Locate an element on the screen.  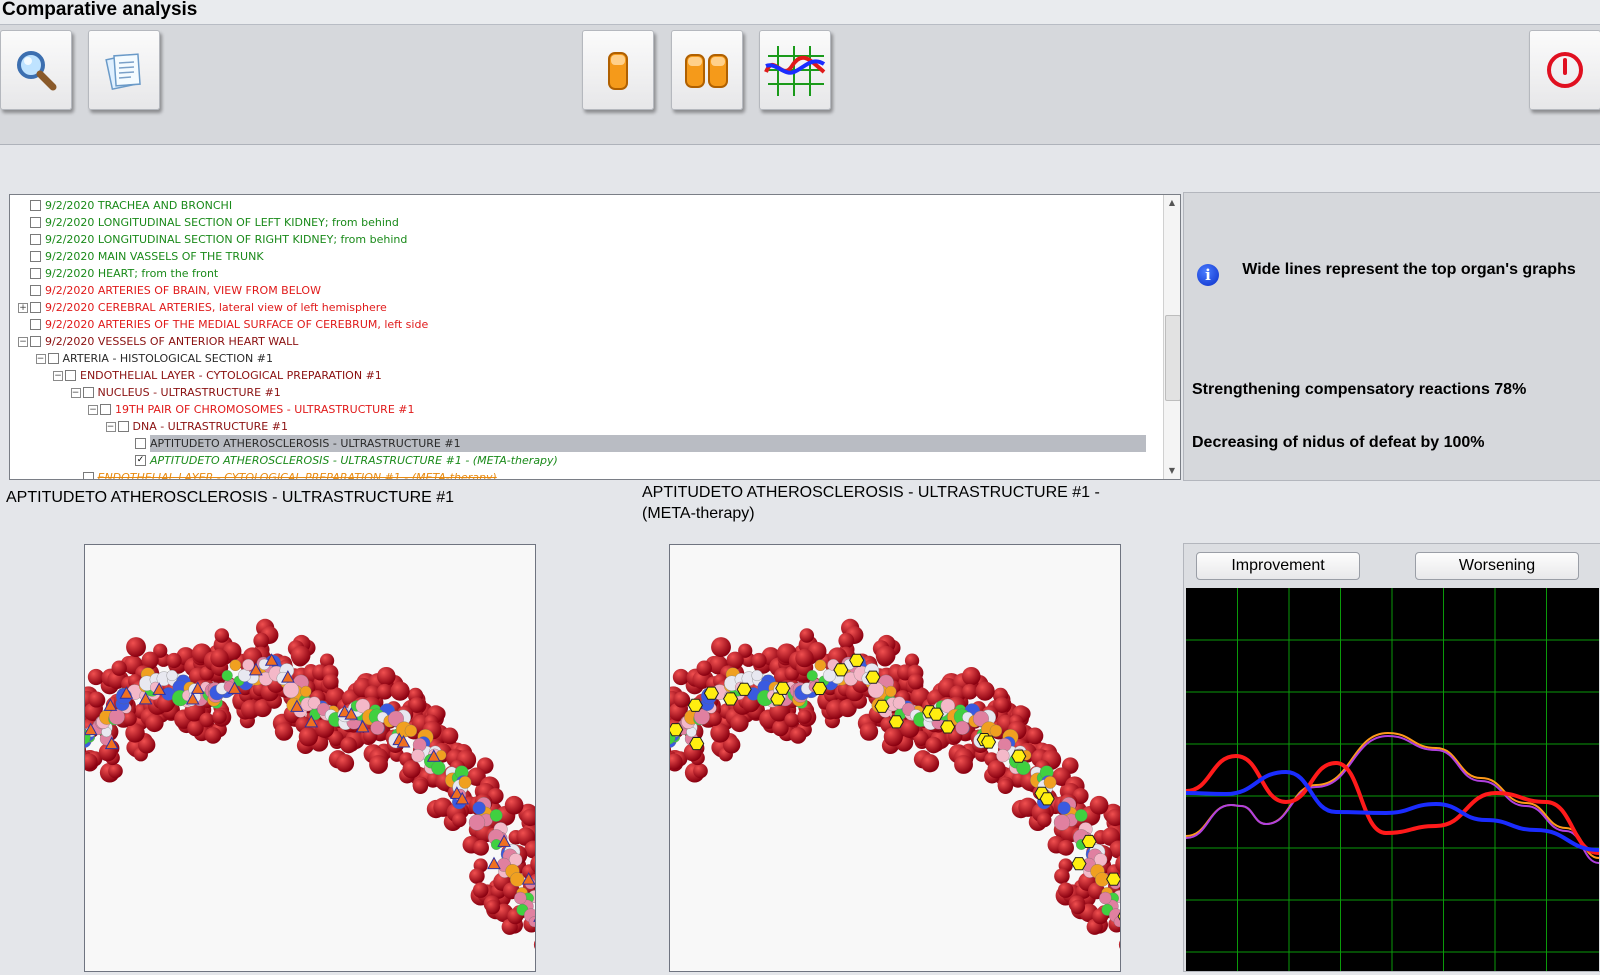
double-capsule-icon is located at coordinates (706, 71).